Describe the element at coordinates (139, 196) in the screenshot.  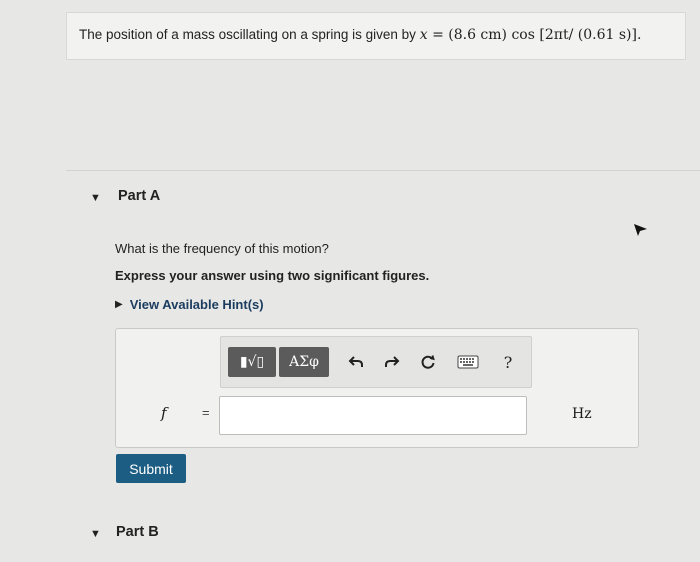
I see `part-a-label: Part A` at that location.